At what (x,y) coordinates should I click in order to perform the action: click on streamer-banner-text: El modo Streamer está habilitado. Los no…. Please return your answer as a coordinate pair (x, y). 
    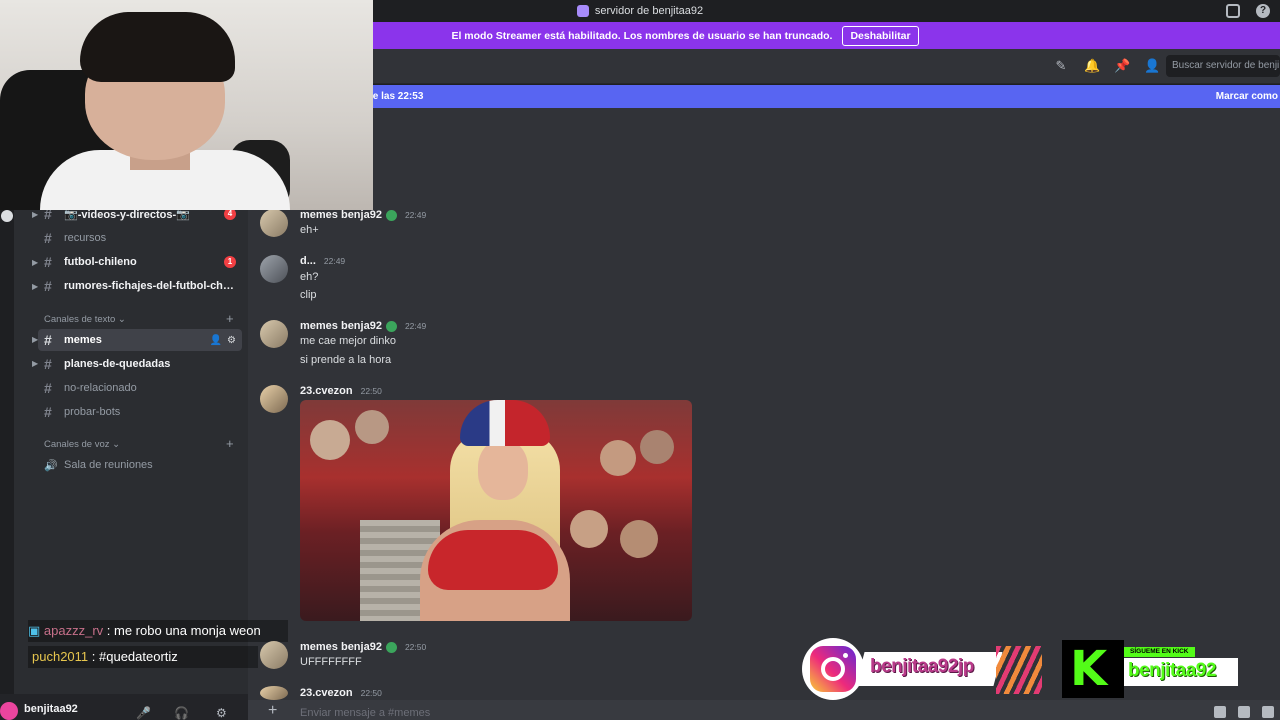
    Looking at the image, I should click on (642, 35).